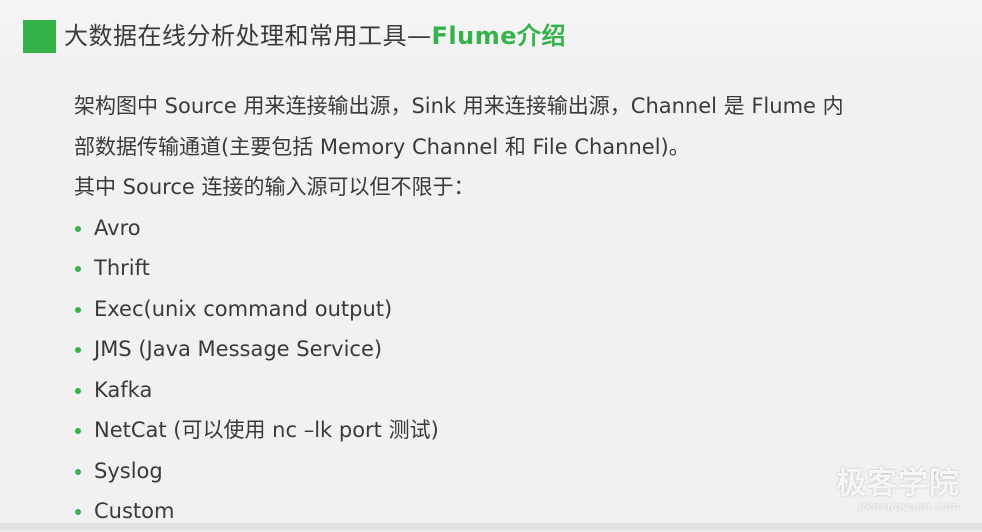  I want to click on list-item-label: Thrift, so click(122, 268).